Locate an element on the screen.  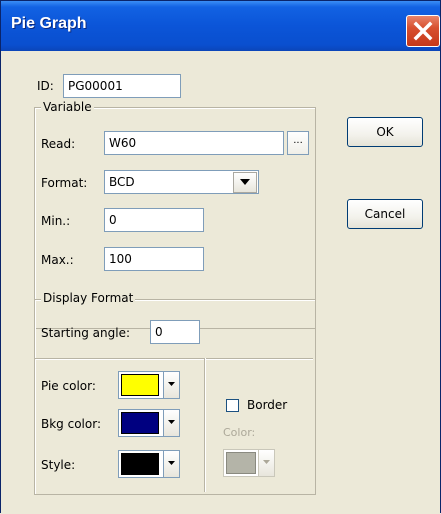
max-label: Max.: is located at coordinates (57, 260).